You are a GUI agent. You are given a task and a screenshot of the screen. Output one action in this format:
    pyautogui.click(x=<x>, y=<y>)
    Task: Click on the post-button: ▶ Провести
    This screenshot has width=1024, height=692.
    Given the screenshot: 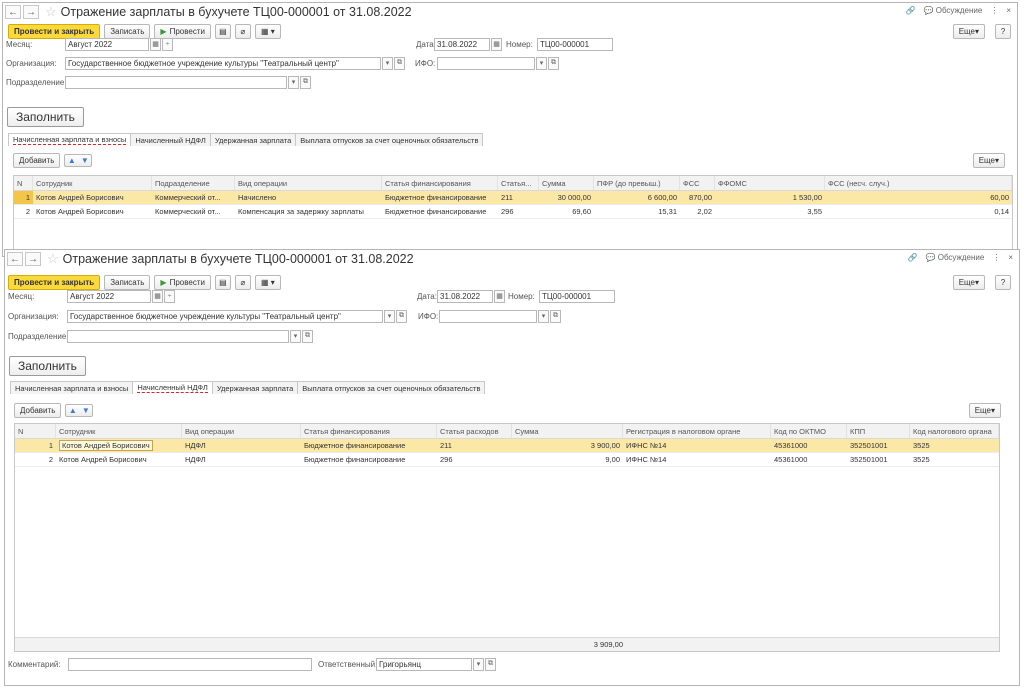 What is the action you would take?
    pyautogui.click(x=182, y=282)
    